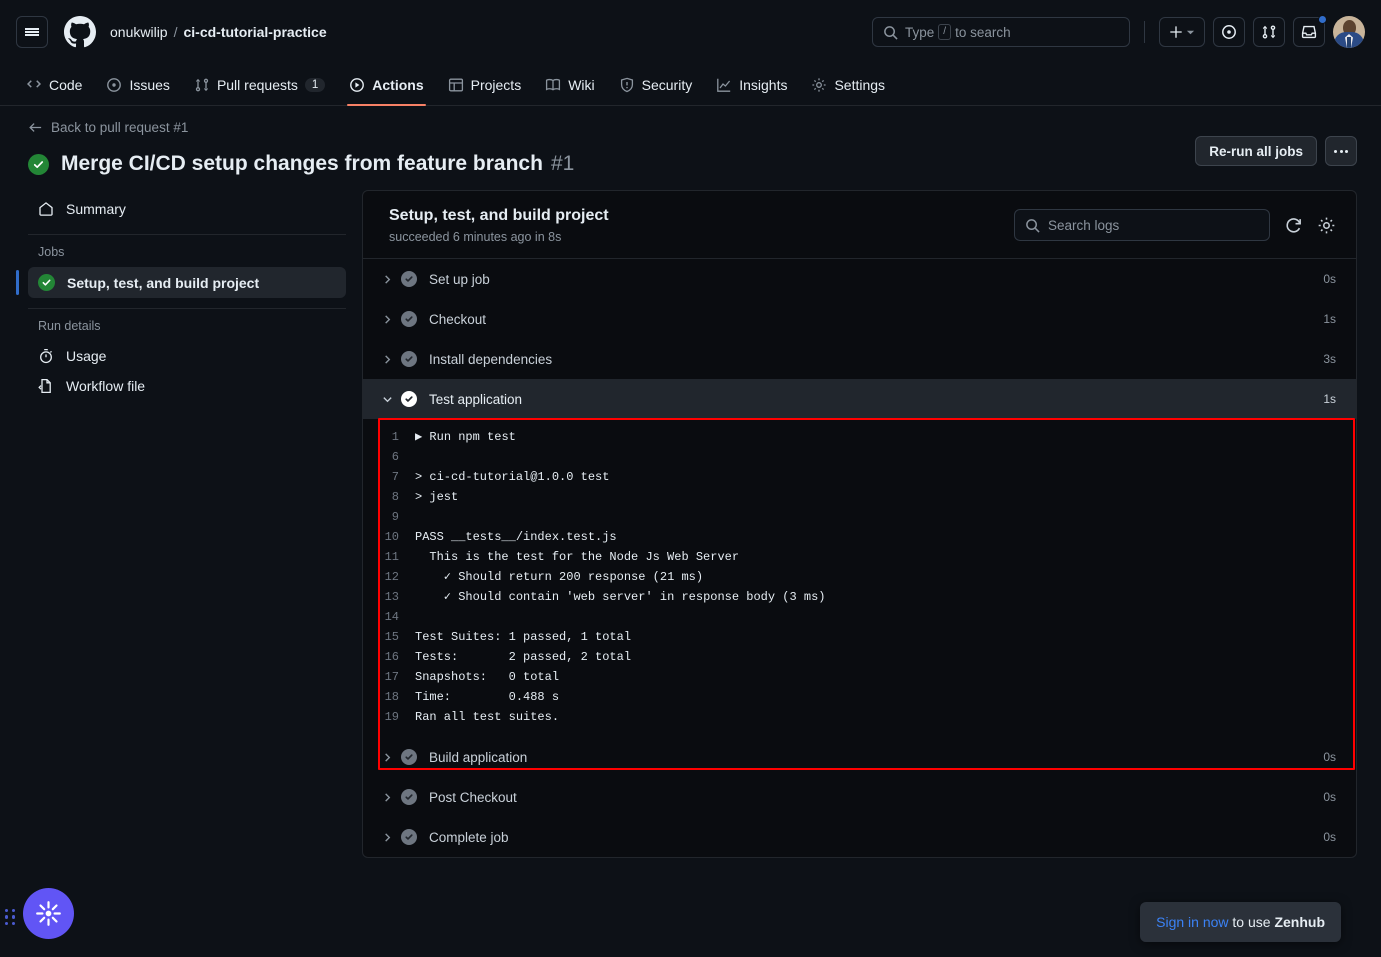 The height and width of the screenshot is (957, 1381). What do you see at coordinates (187, 209) in the screenshot?
I see `sidebar-item-summary: Summary` at bounding box center [187, 209].